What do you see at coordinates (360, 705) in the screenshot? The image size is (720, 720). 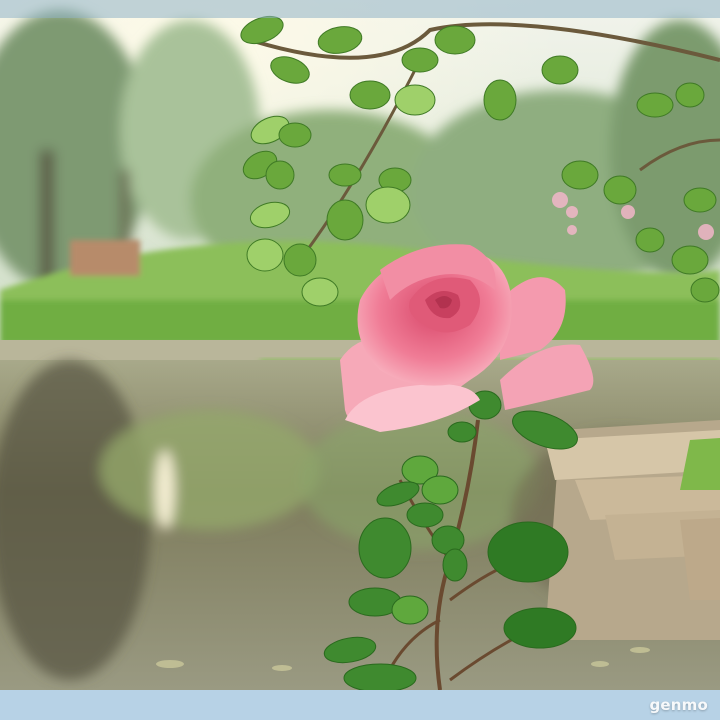 I see `bottom-strip` at bounding box center [360, 705].